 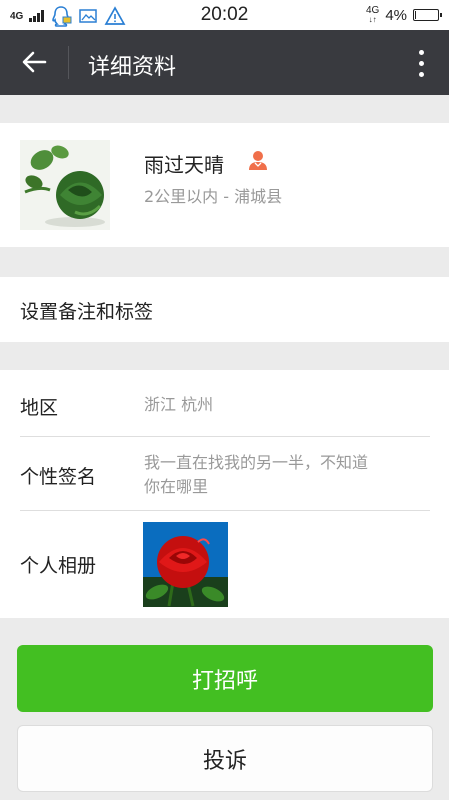 I want to click on rose-avatar-image, so click(x=65, y=185).